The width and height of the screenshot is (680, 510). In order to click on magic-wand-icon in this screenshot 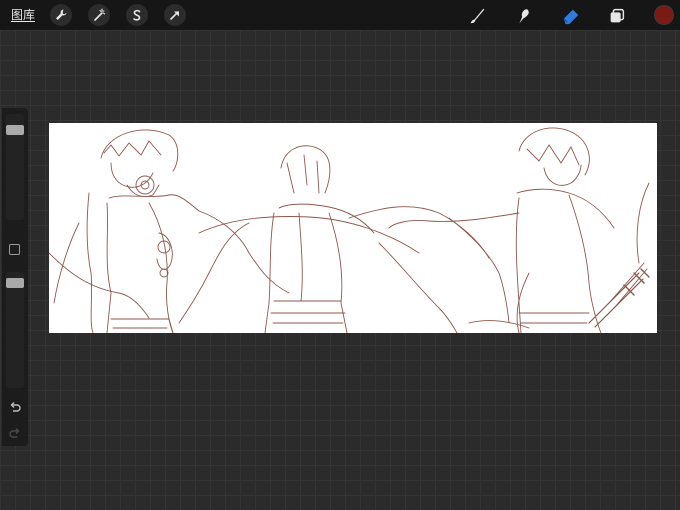, I will do `click(99, 15)`.